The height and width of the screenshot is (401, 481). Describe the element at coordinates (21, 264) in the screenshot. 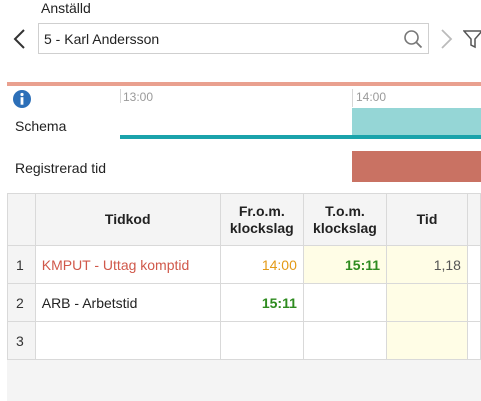

I see `row-number: 1` at that location.